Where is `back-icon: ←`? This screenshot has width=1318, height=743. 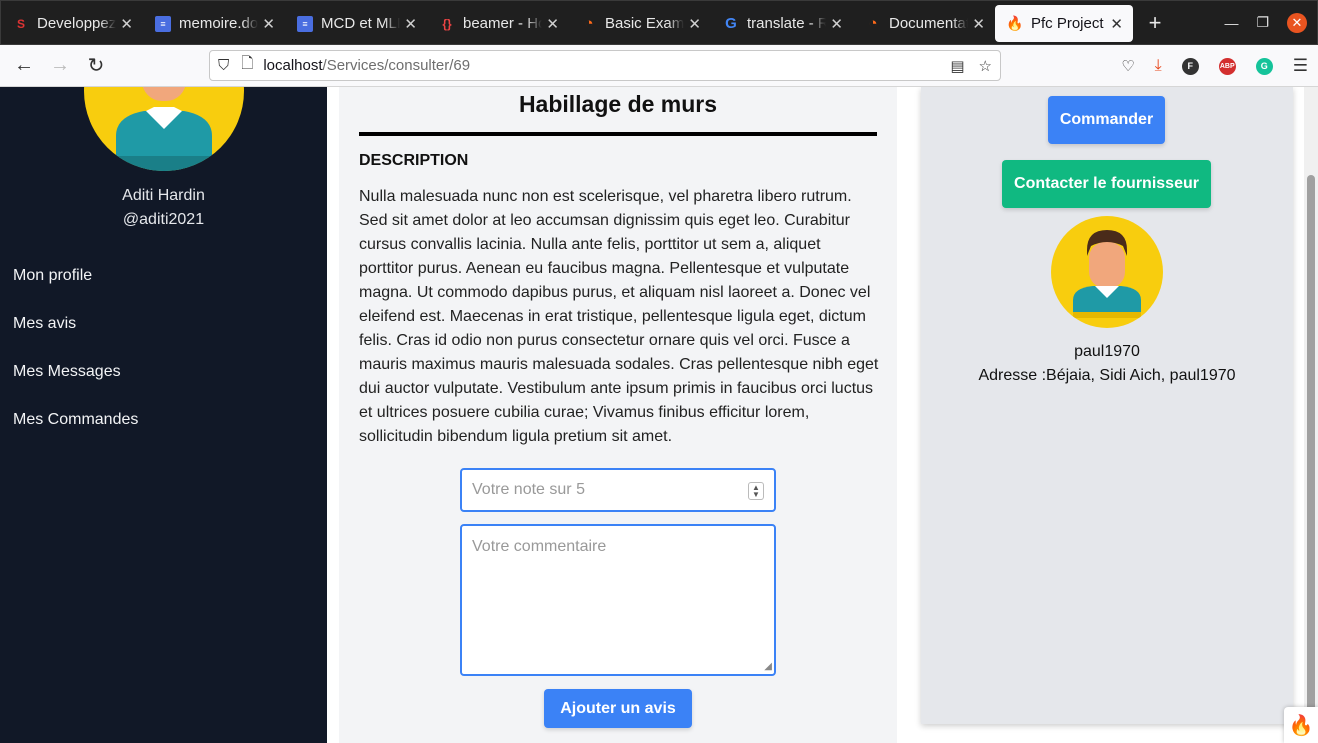 back-icon: ← is located at coordinates (24, 66).